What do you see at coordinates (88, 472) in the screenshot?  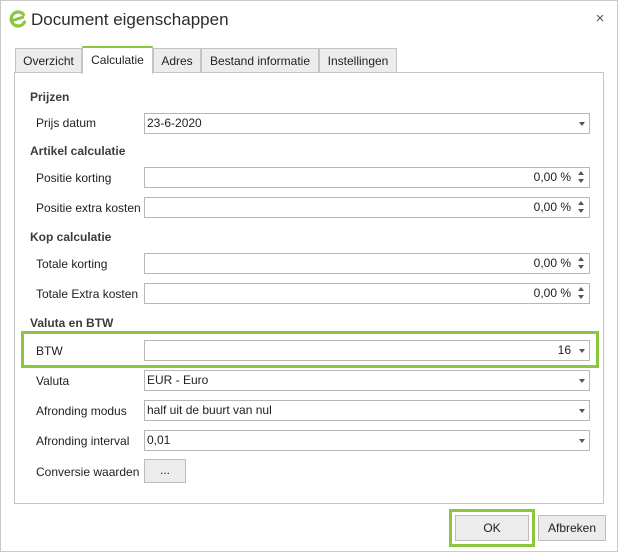 I see `conversie-waarden-label: Conversie waarden` at bounding box center [88, 472].